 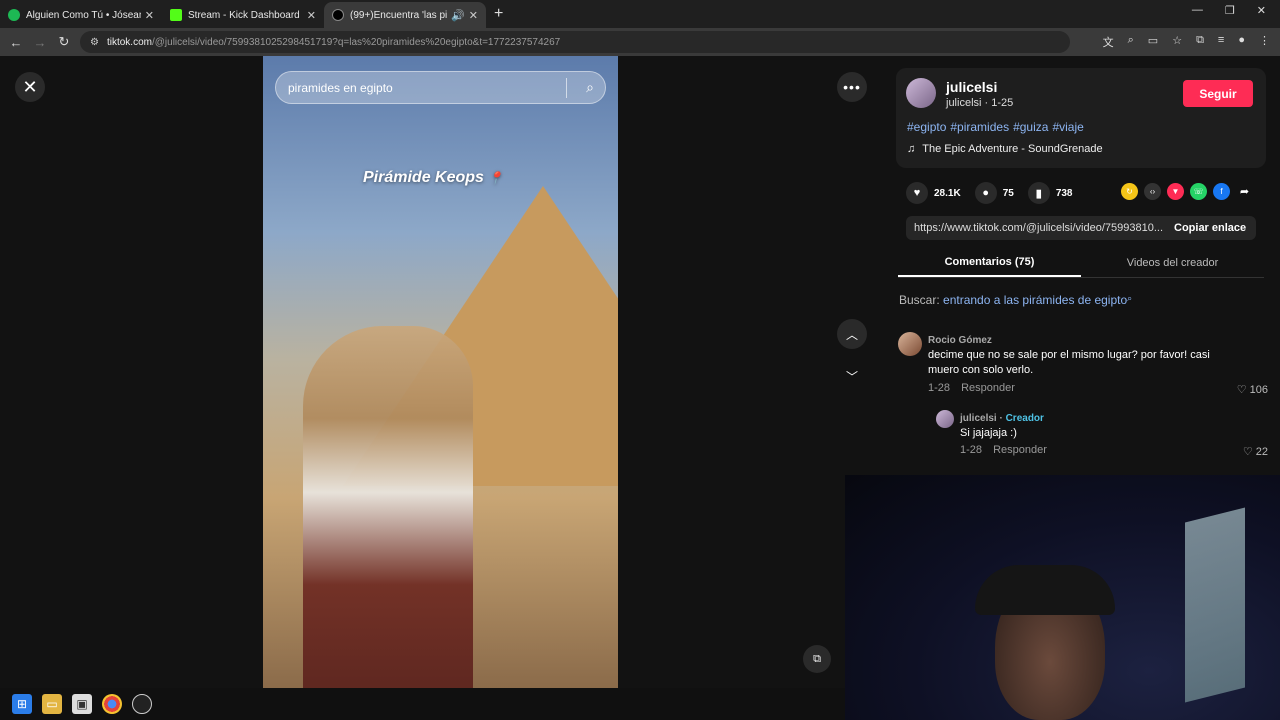 I want to click on hashtag-link: #piramides, so click(x=979, y=127).